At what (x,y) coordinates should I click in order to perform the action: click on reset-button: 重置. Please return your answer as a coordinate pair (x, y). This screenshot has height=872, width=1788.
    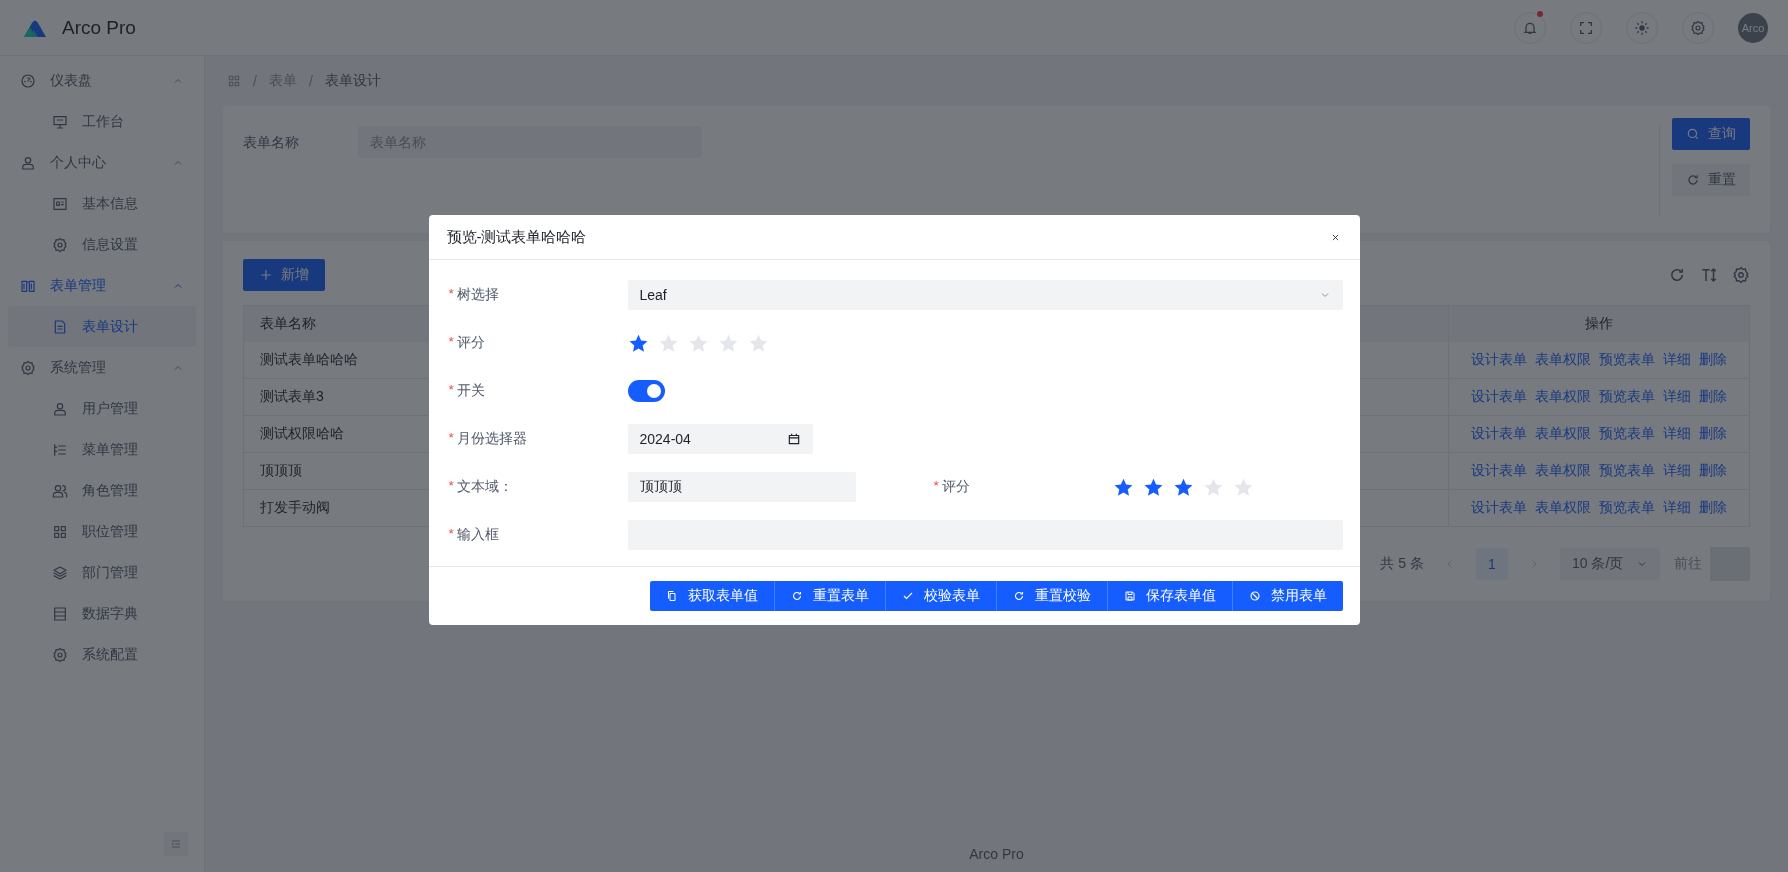
    Looking at the image, I should click on (1711, 180).